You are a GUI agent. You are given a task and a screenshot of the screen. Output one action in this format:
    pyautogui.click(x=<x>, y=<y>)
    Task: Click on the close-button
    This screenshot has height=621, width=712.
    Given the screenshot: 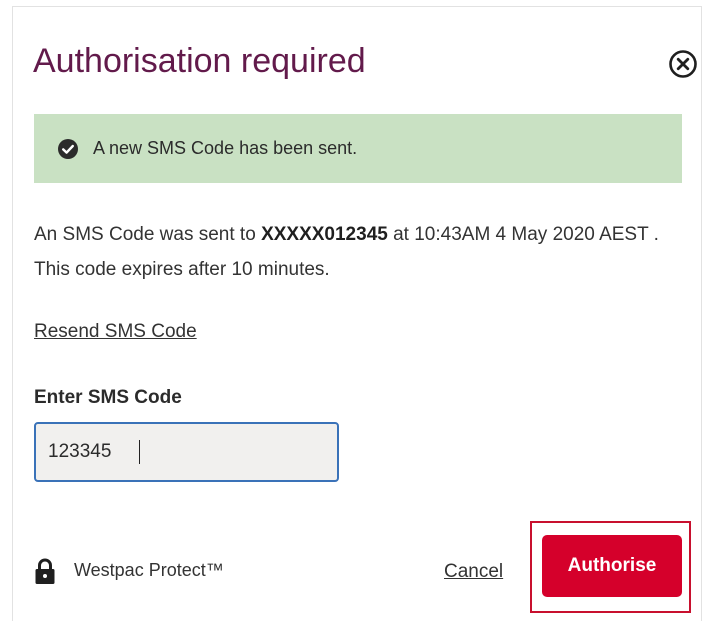 What is the action you would take?
    pyautogui.click(x=683, y=64)
    